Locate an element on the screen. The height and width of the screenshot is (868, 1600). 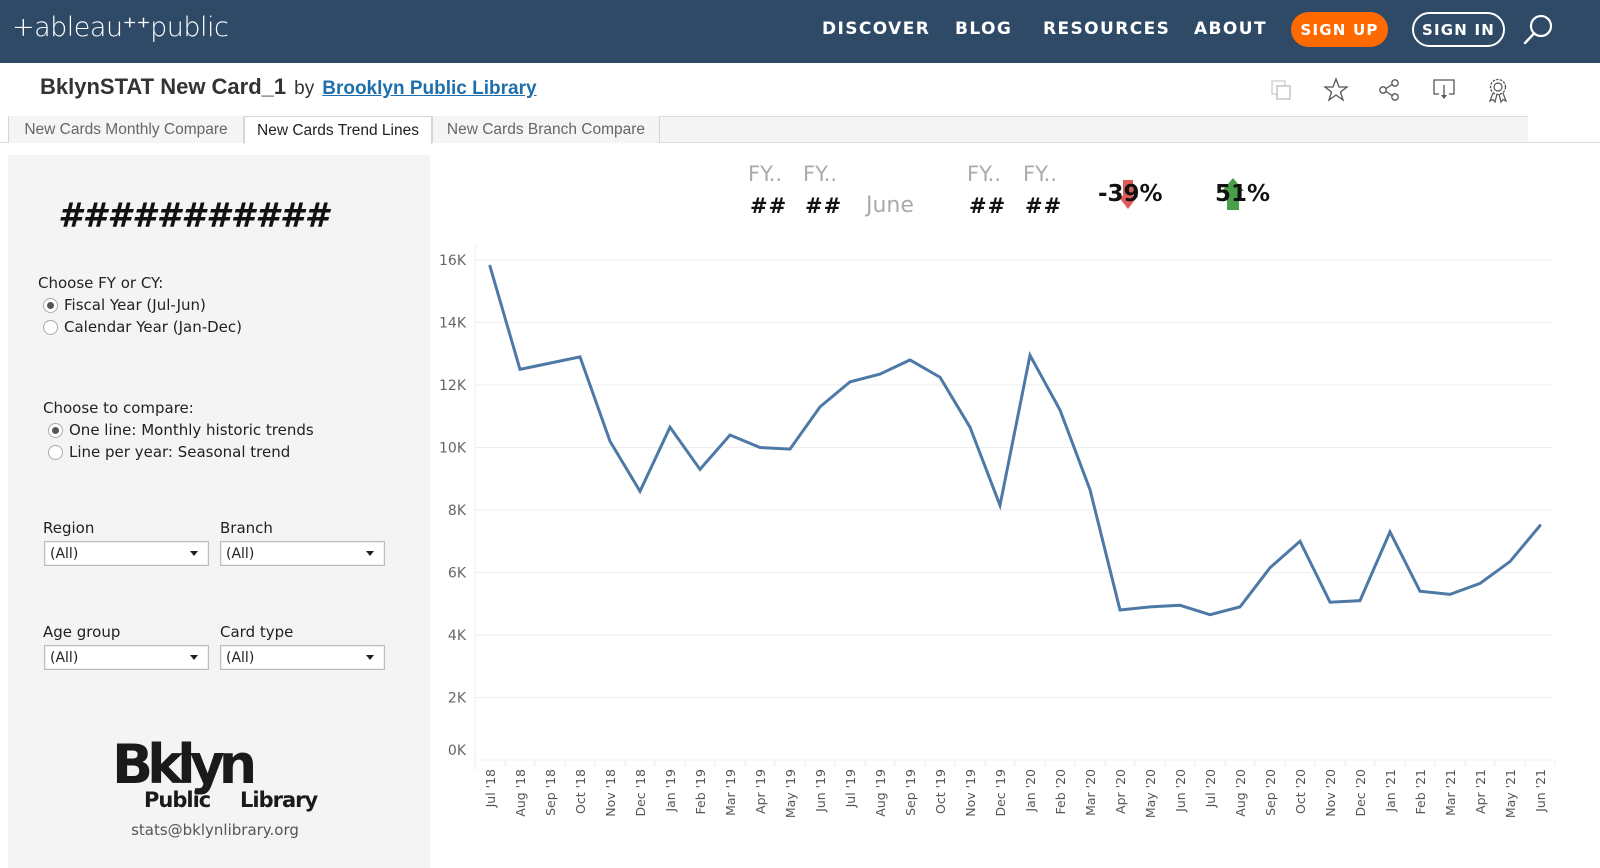
x-tick-label: Apr '21 is located at coordinates (1480, 791).